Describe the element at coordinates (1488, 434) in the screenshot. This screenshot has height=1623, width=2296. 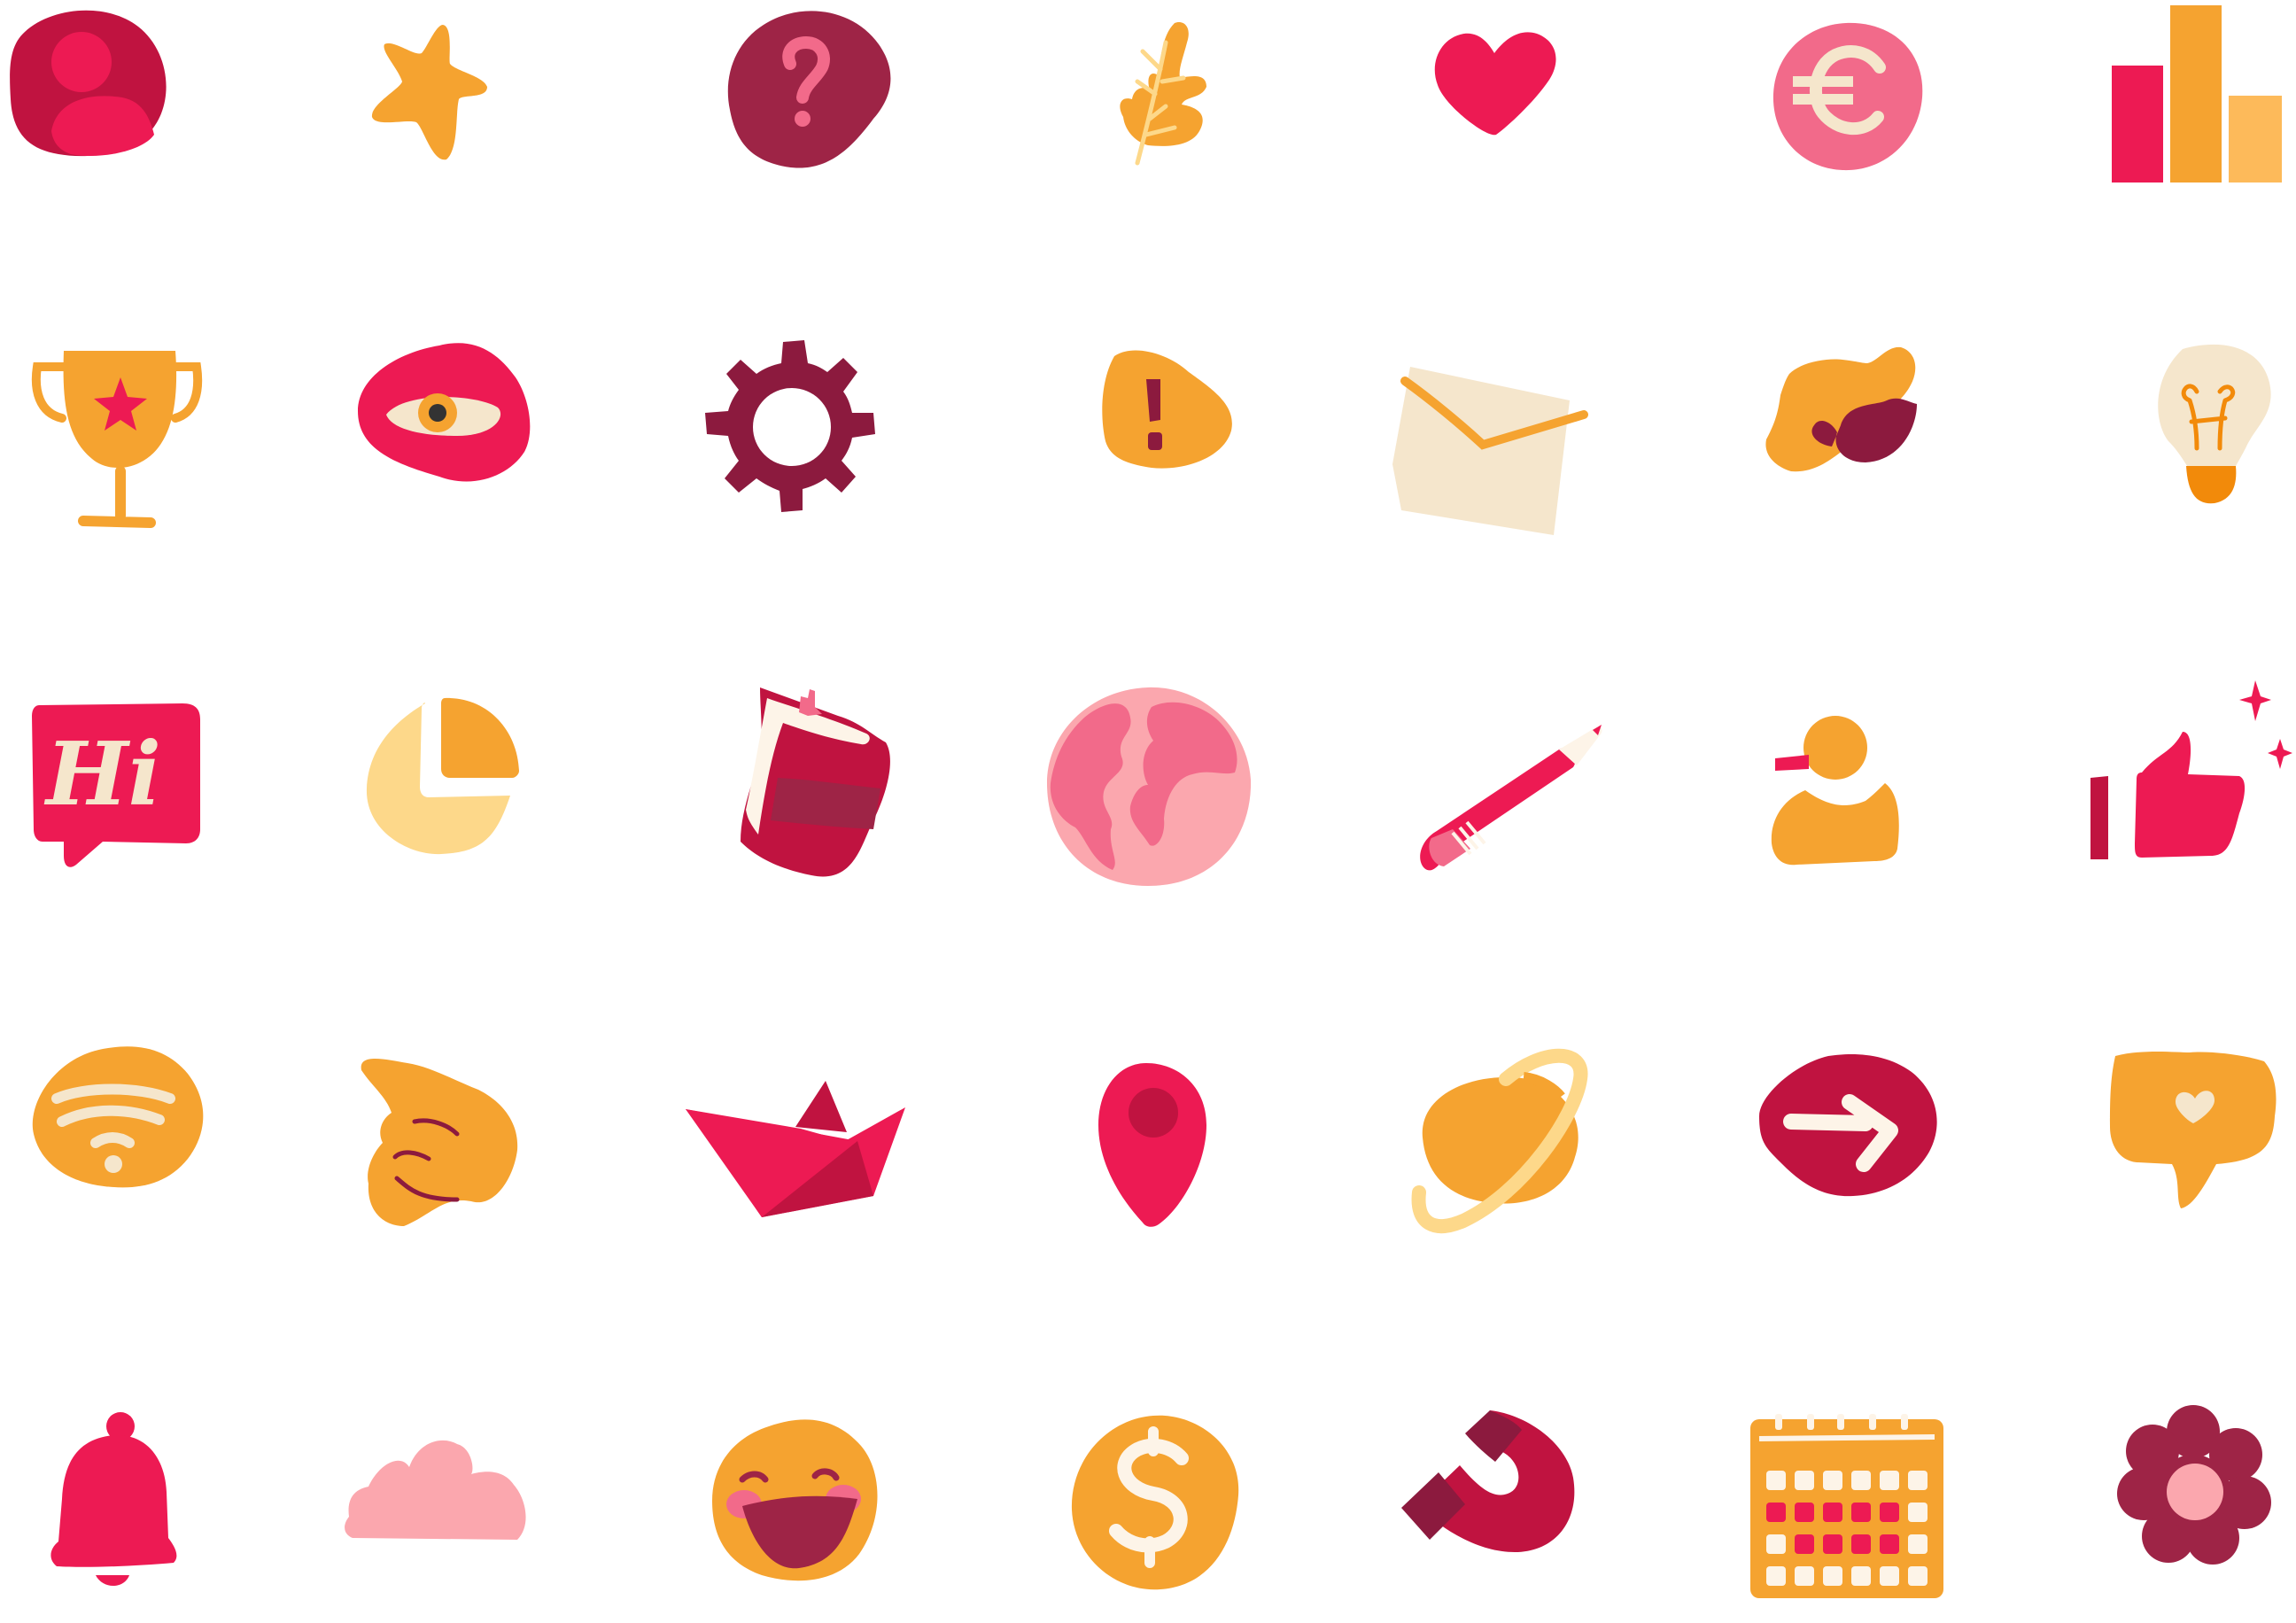
I see `envelope-icon` at that location.